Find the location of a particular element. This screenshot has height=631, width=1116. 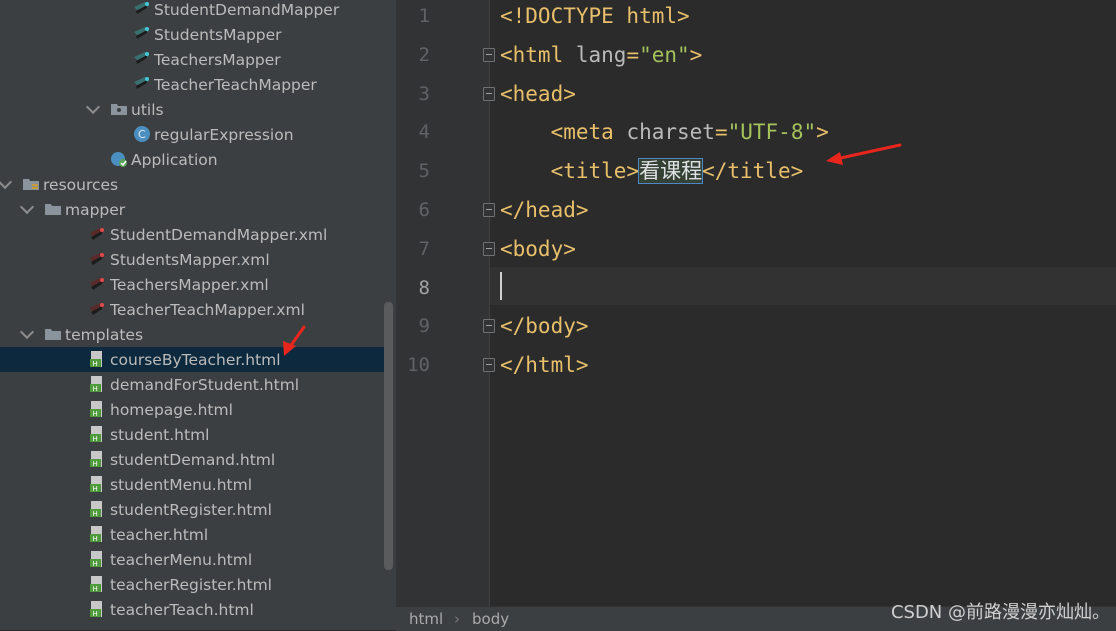

tree-item-teacherteachmapper: TeacherTeachMapper is located at coordinates (192, 84).